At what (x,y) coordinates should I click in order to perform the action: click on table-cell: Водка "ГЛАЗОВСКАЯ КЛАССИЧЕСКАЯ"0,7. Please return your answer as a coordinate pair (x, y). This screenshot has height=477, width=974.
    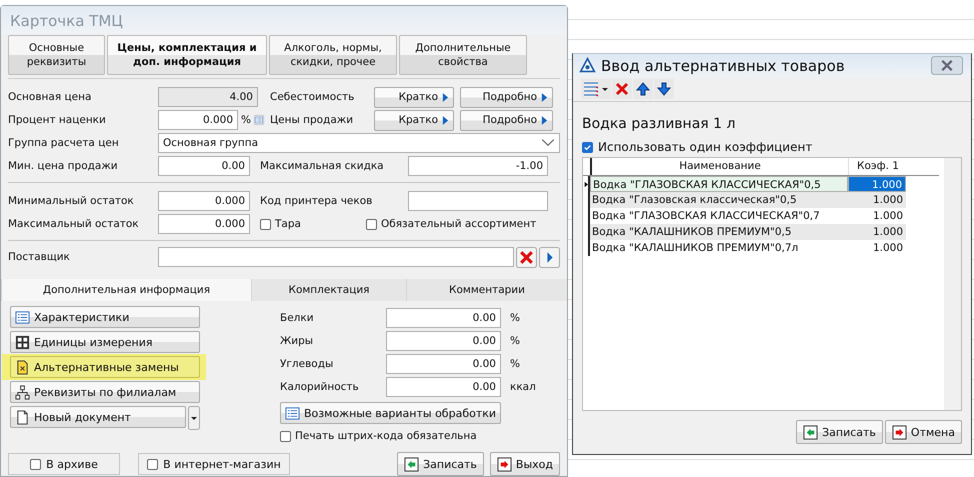
    Looking at the image, I should click on (719, 216).